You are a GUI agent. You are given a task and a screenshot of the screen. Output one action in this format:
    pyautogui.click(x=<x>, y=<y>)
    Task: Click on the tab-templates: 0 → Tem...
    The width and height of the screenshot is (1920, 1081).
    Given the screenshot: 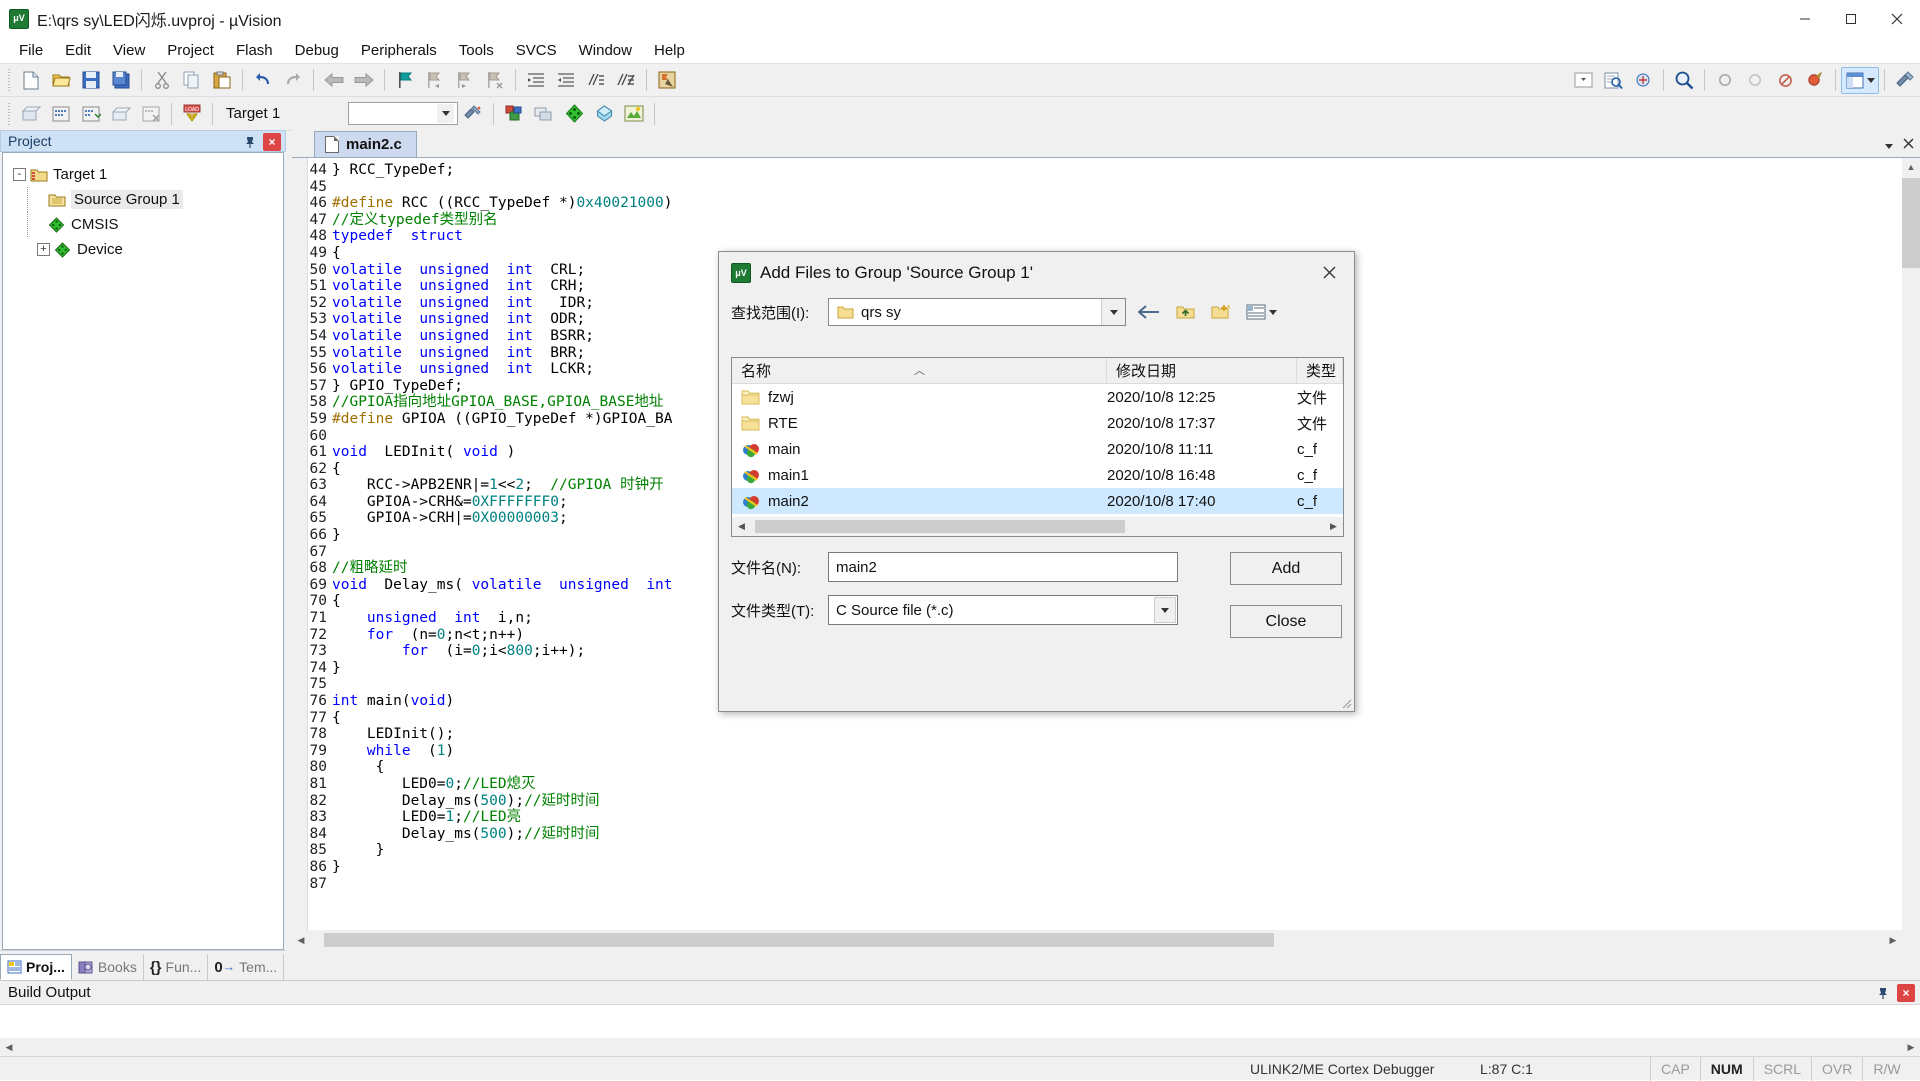 What is the action you would take?
    pyautogui.click(x=246, y=967)
    